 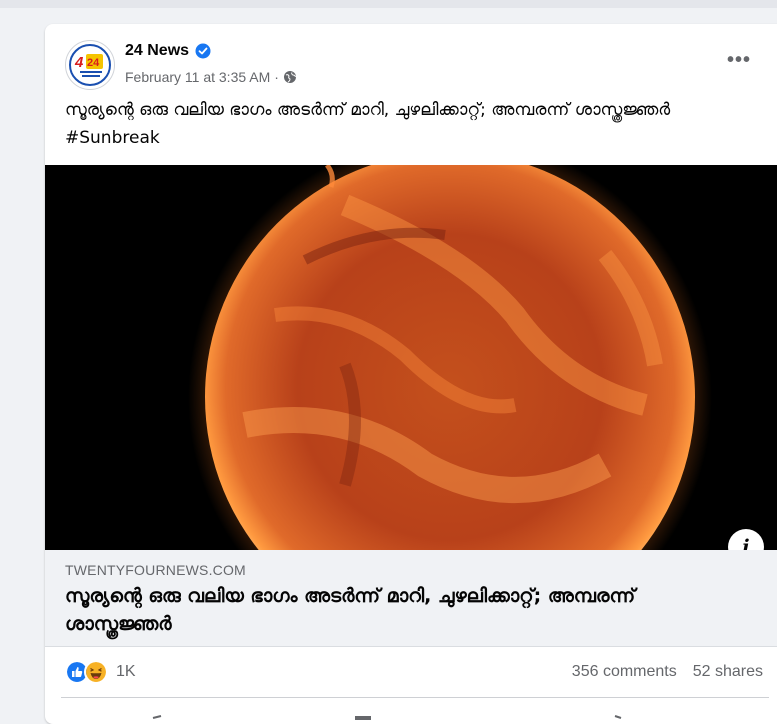 I want to click on globe-icon, so click(x=290, y=77).